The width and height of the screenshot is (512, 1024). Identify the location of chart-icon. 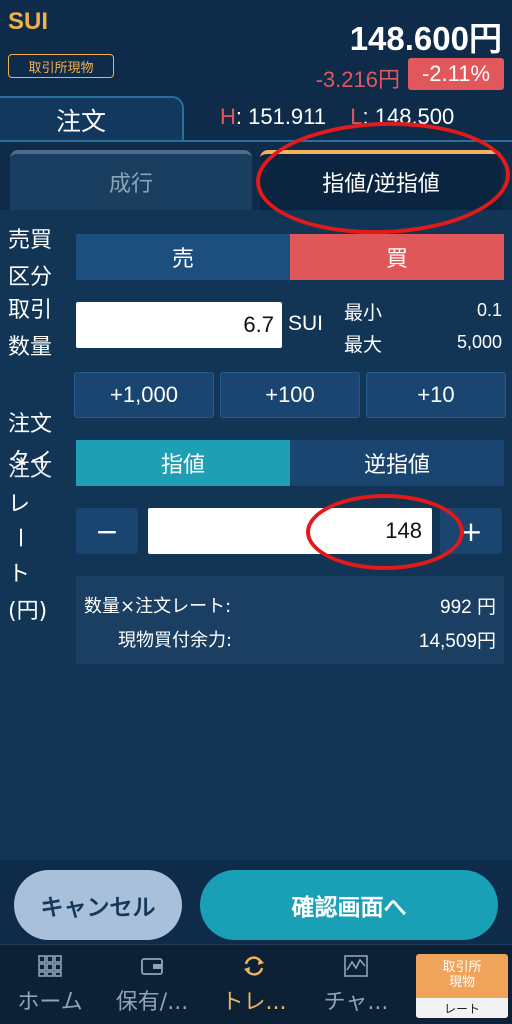
(356, 966).